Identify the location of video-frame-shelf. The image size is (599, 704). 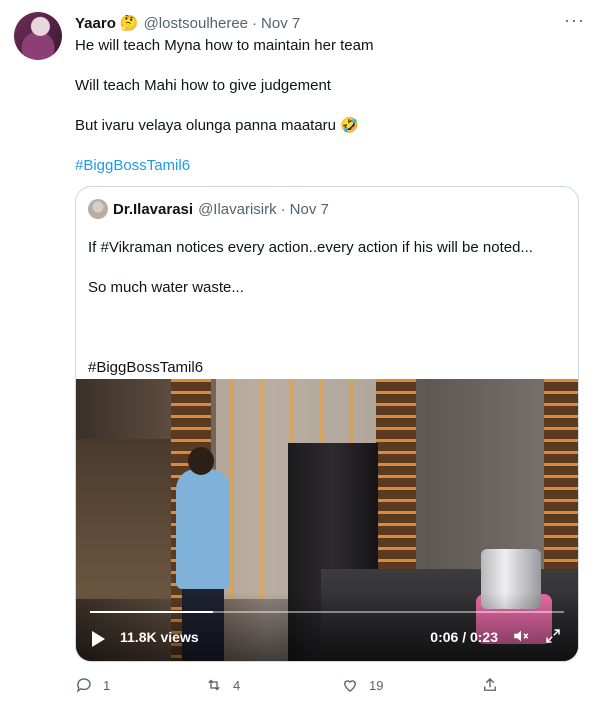
(126, 519).